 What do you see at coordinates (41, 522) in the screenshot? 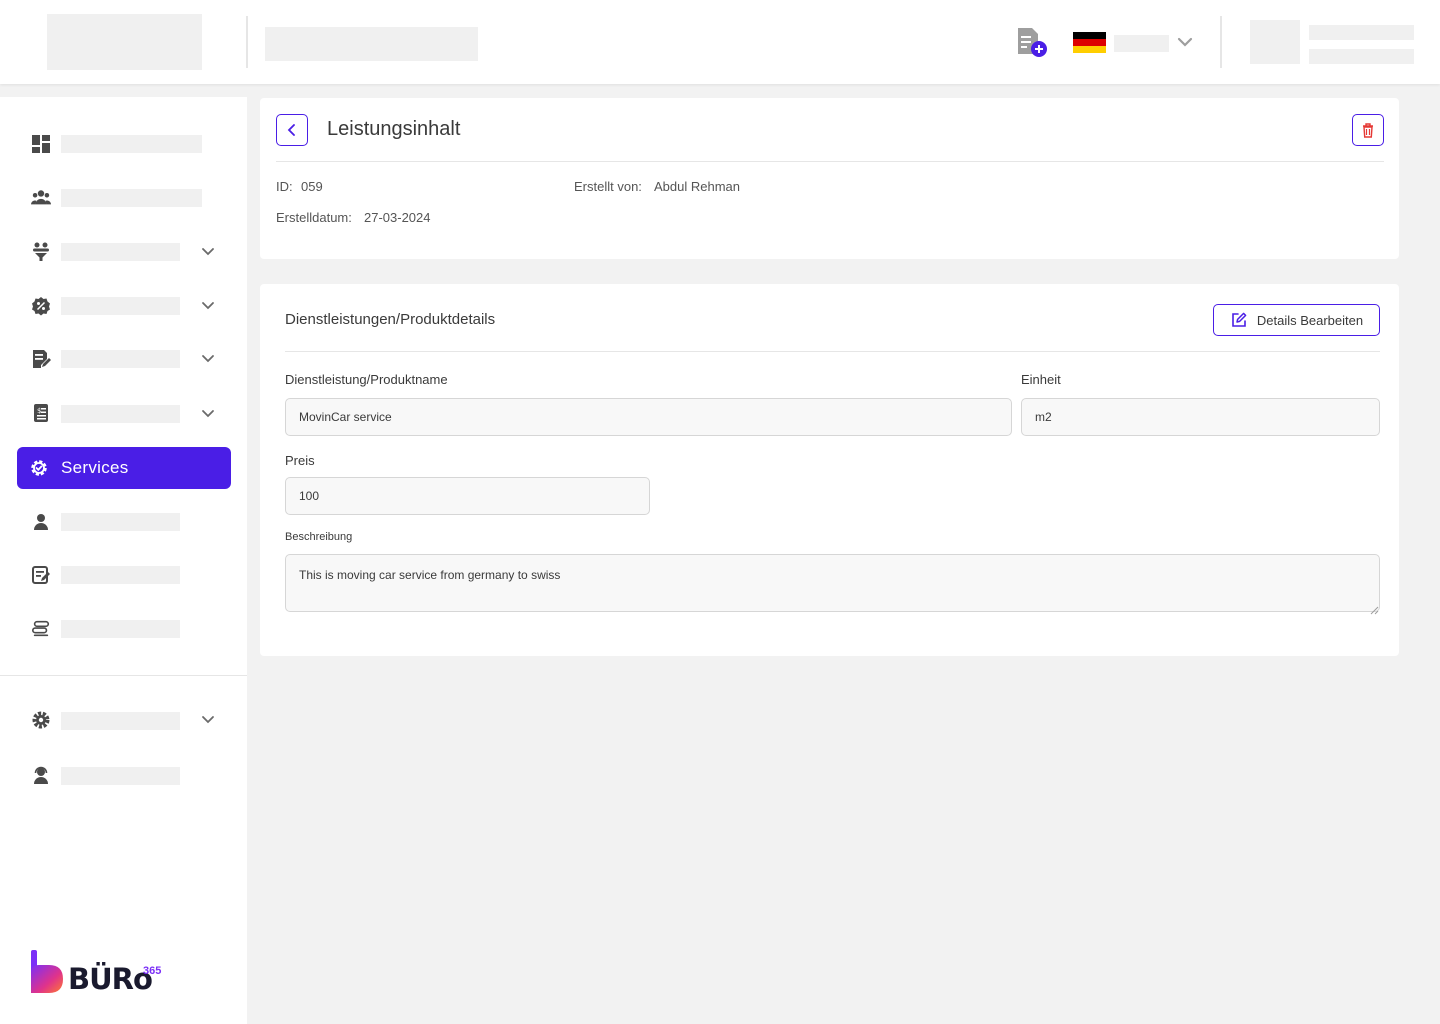
I see `person-icon` at bounding box center [41, 522].